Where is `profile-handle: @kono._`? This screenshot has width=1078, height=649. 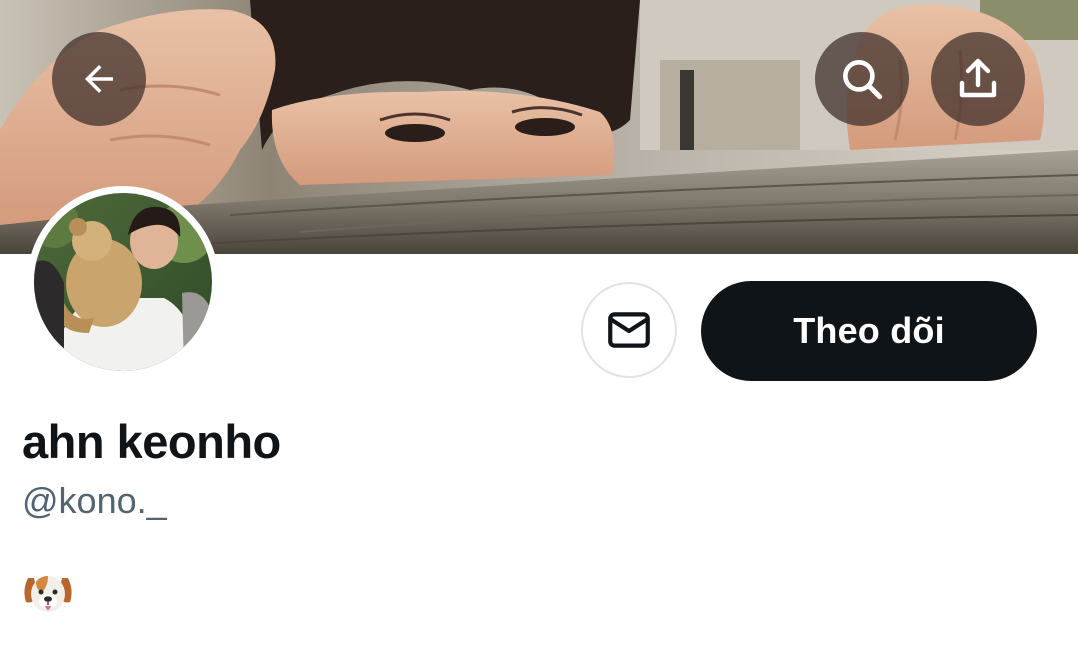 profile-handle: @kono._ is located at coordinates (94, 500).